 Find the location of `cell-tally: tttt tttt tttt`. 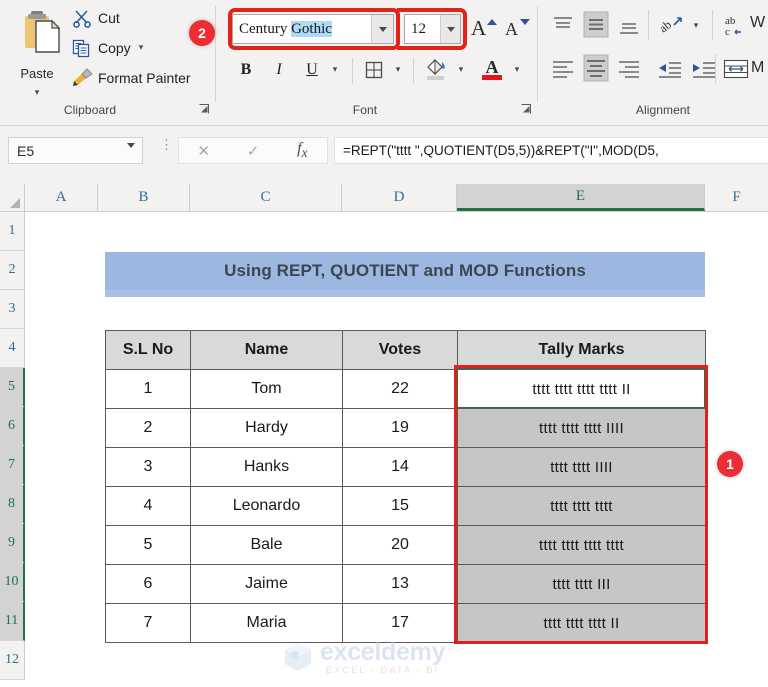

cell-tally: tttt tttt tttt is located at coordinates (581, 506).